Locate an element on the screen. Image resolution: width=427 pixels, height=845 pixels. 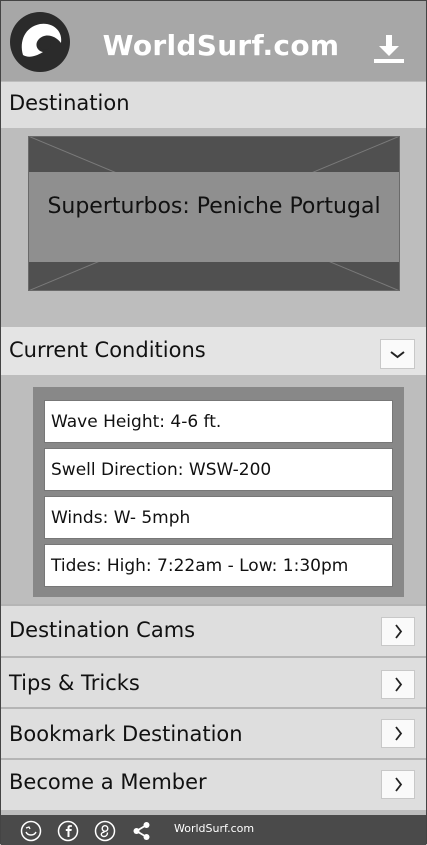
condition-text: Wave Height: 4-6 ft. is located at coordinates (136, 422).